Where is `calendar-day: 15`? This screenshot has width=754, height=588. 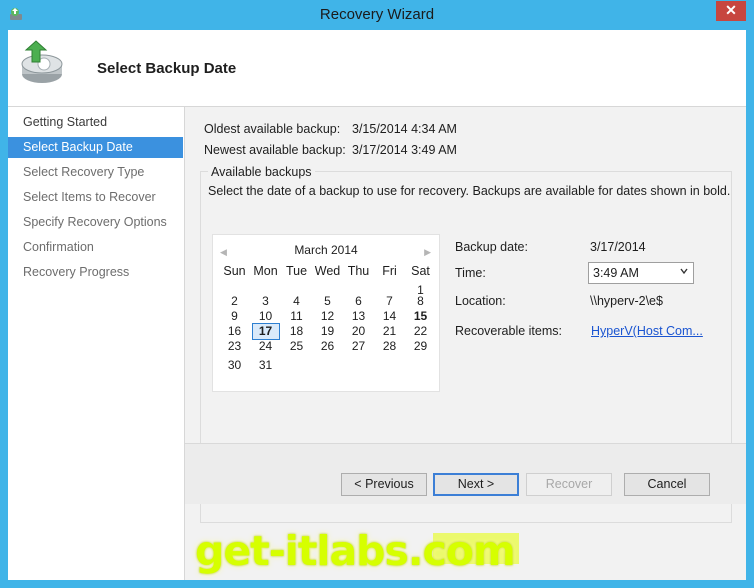 calendar-day: 15 is located at coordinates (420, 316).